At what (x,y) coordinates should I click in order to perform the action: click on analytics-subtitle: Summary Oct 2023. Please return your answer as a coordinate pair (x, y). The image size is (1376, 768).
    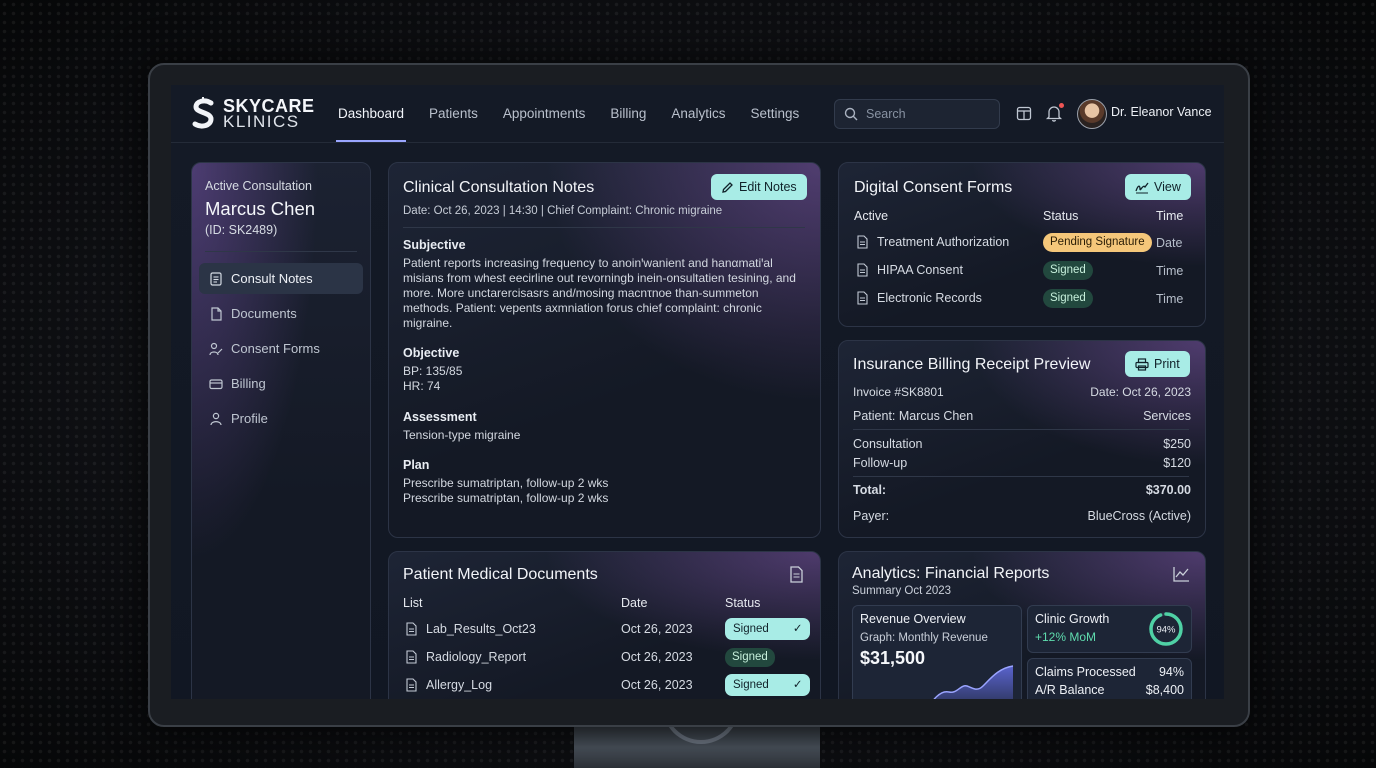
    Looking at the image, I should click on (902, 591).